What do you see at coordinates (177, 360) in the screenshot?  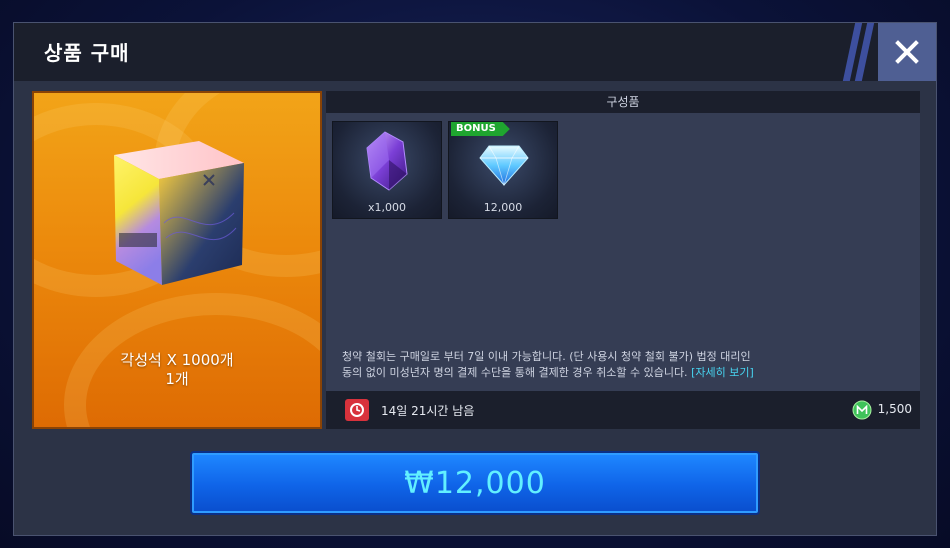 I see `product-title: 각성석 X 1000개` at bounding box center [177, 360].